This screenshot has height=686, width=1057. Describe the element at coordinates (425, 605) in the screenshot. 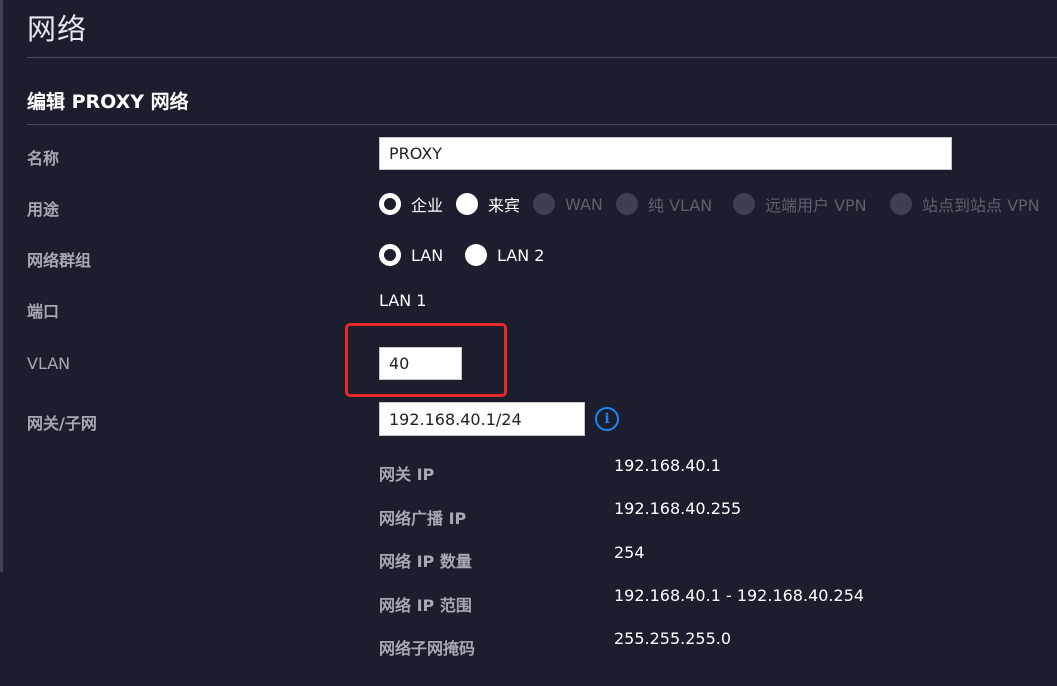

I see `ip-range-label: 网络 IP 范围` at that location.